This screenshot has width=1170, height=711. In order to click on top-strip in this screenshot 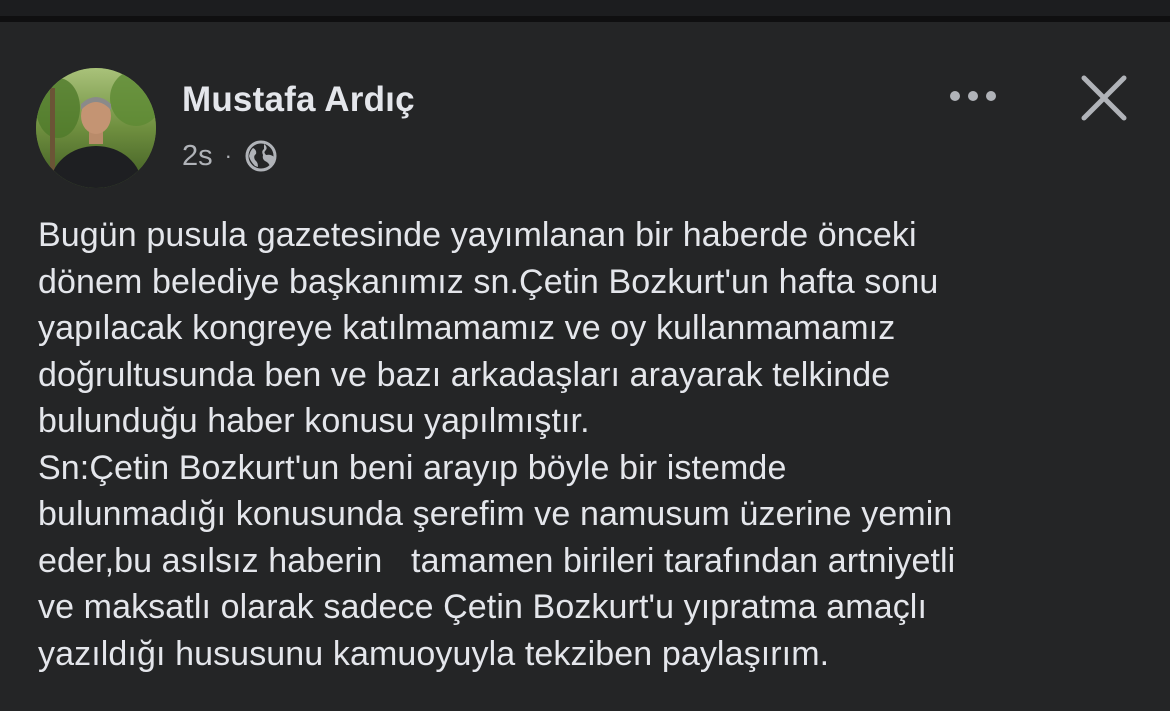, I will do `click(585, 11)`.